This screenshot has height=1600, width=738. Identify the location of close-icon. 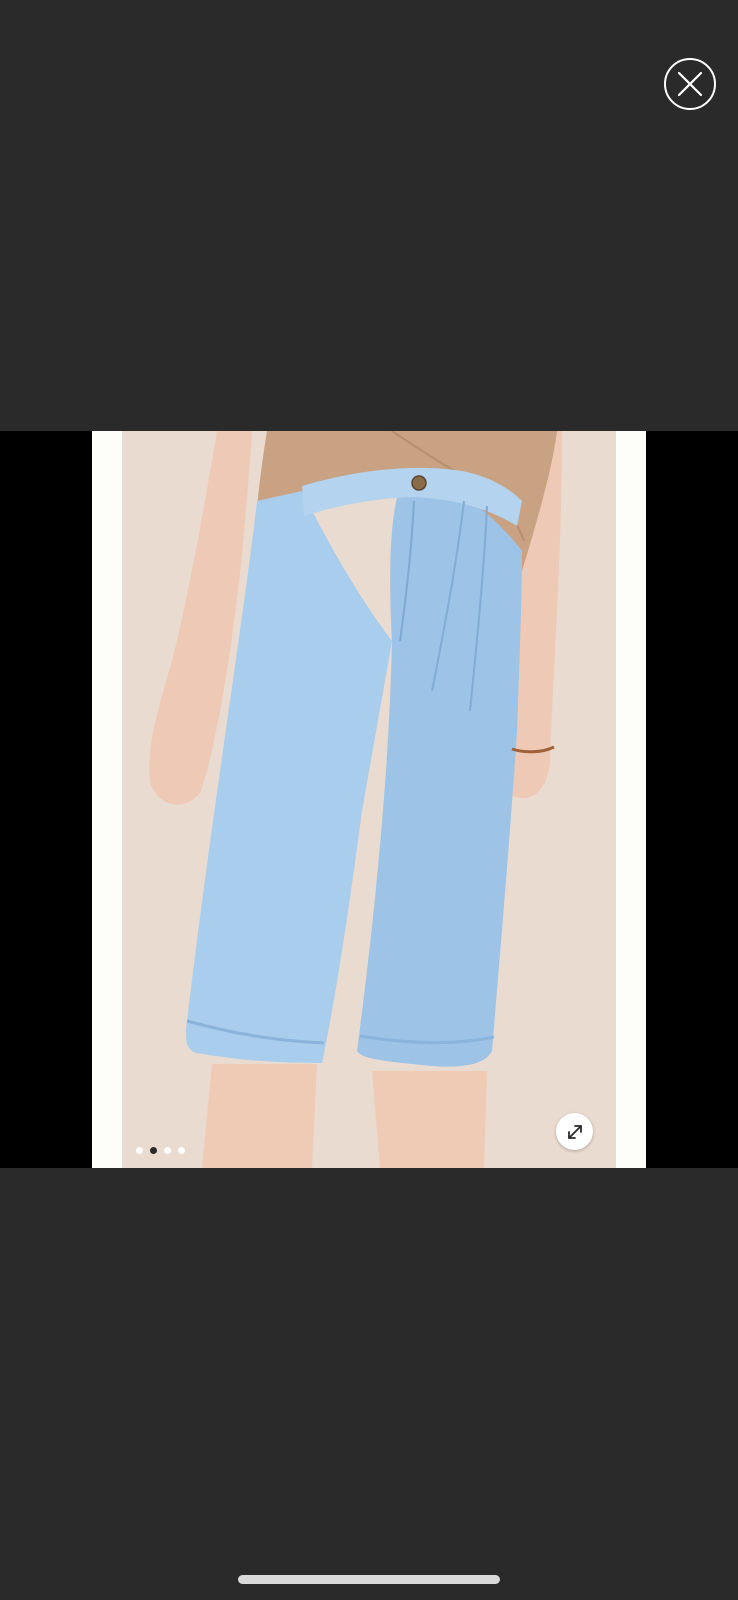
(690, 84).